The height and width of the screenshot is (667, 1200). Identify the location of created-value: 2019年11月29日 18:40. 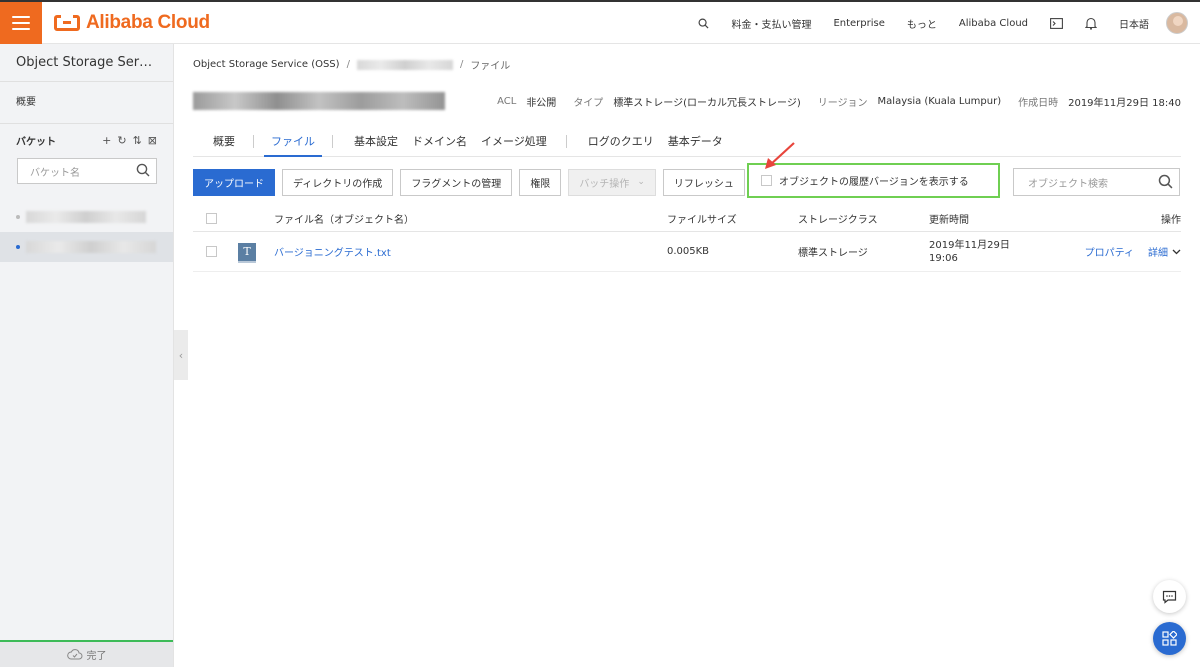
(1124, 103).